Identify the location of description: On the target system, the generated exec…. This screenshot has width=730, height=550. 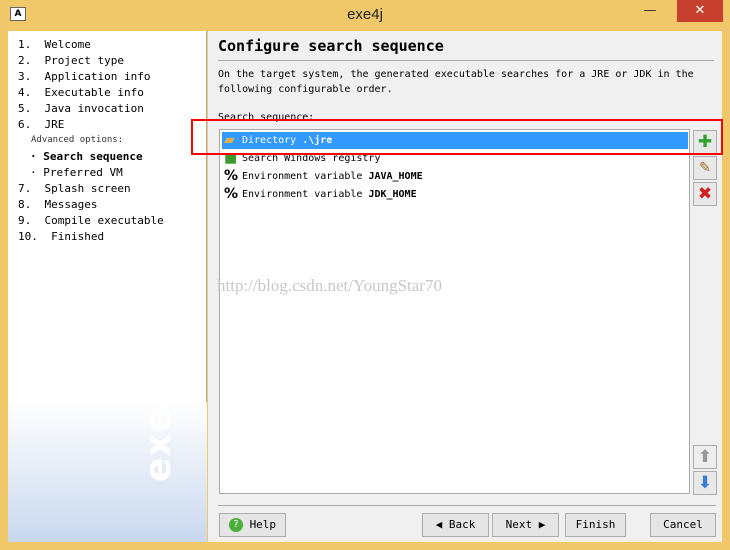
(456, 82).